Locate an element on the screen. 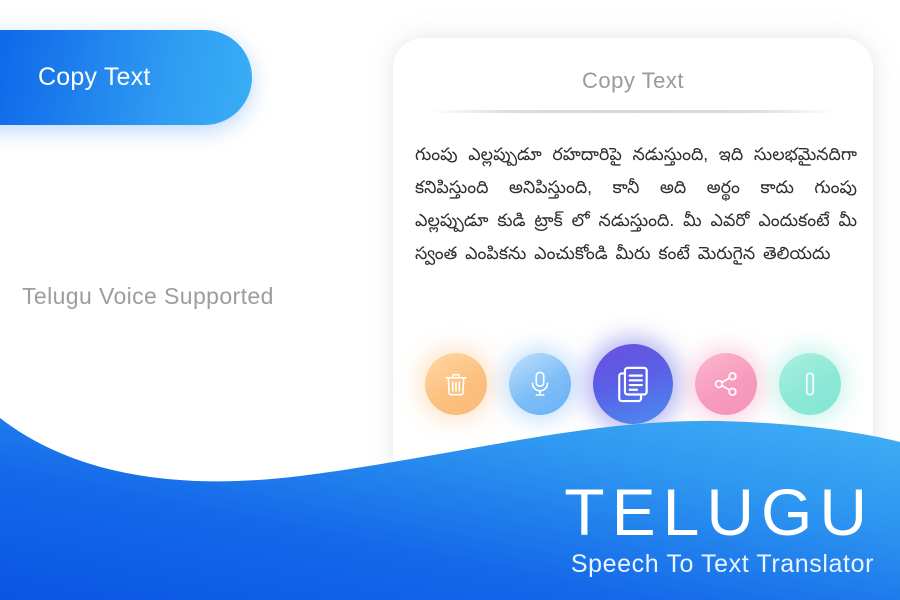 This screenshot has width=900, height=600. share-icon is located at coordinates (726, 384).